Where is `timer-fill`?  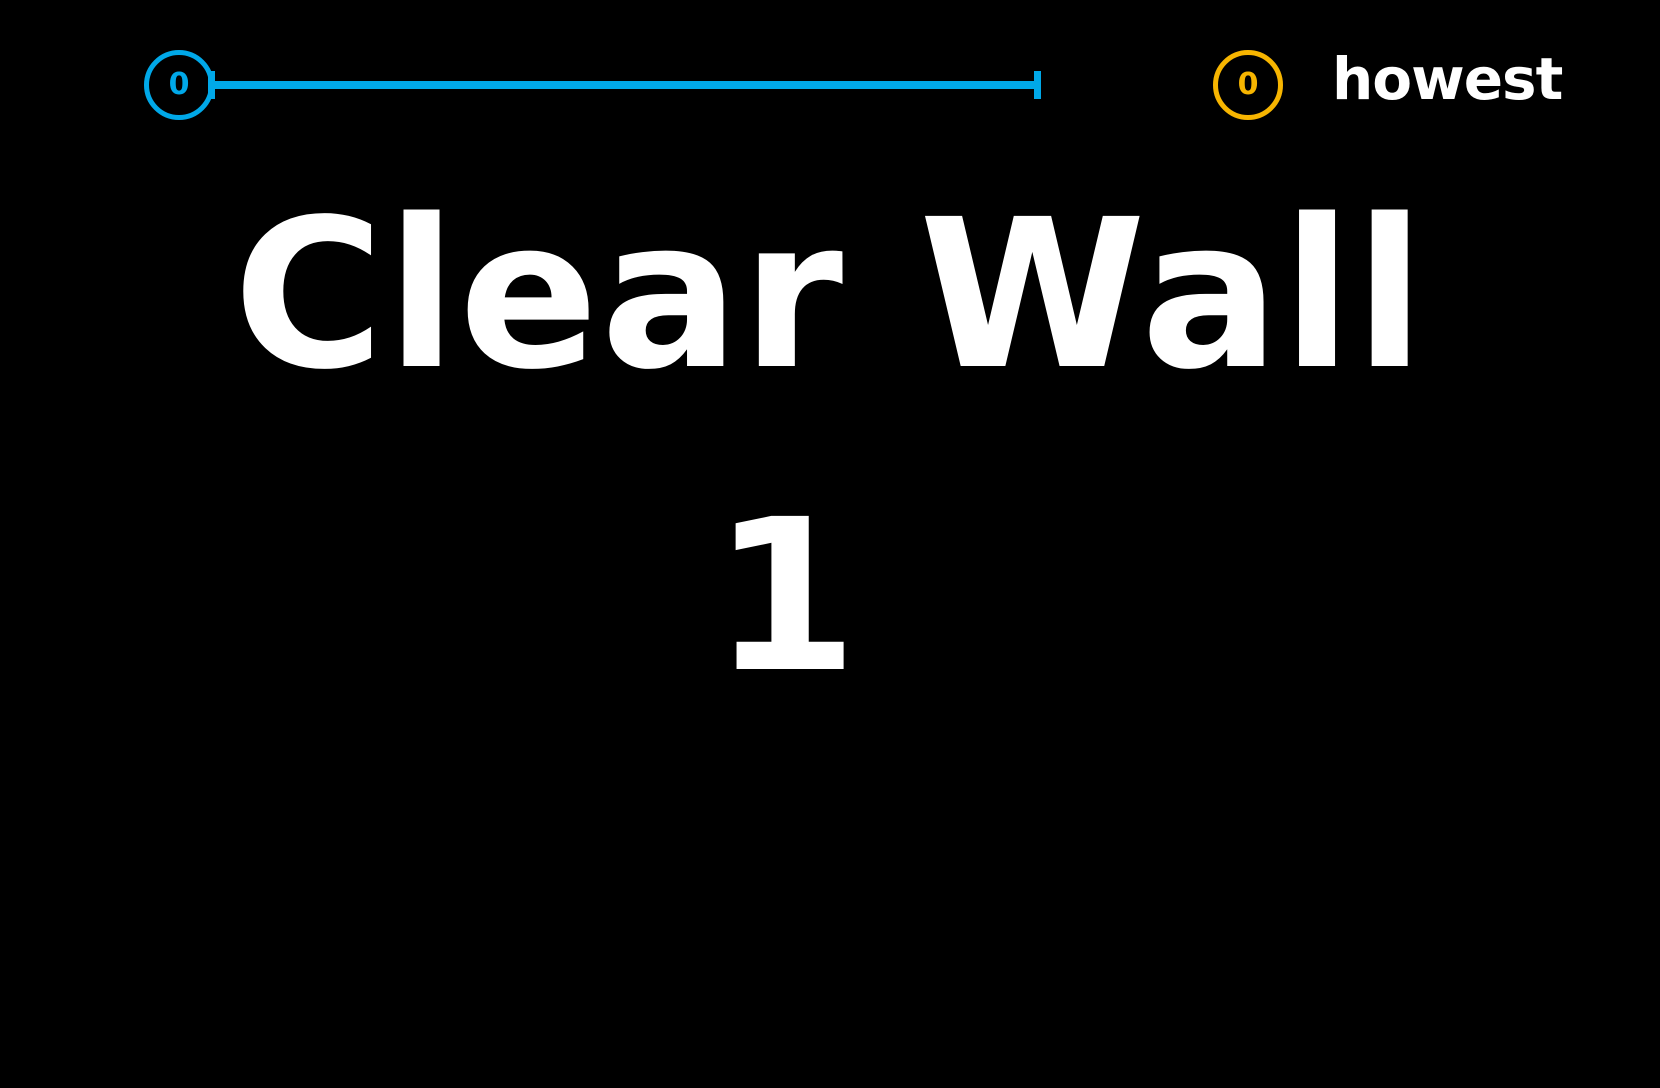
timer-fill is located at coordinates (625, 85).